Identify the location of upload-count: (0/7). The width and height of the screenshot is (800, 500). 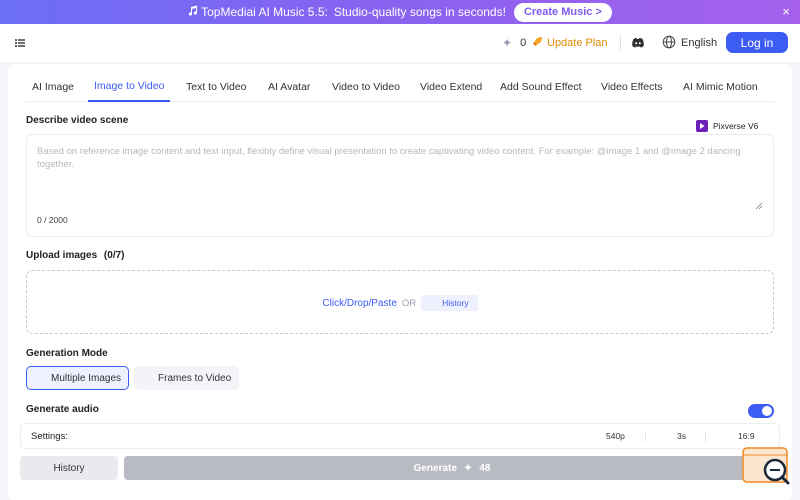
(114, 255).